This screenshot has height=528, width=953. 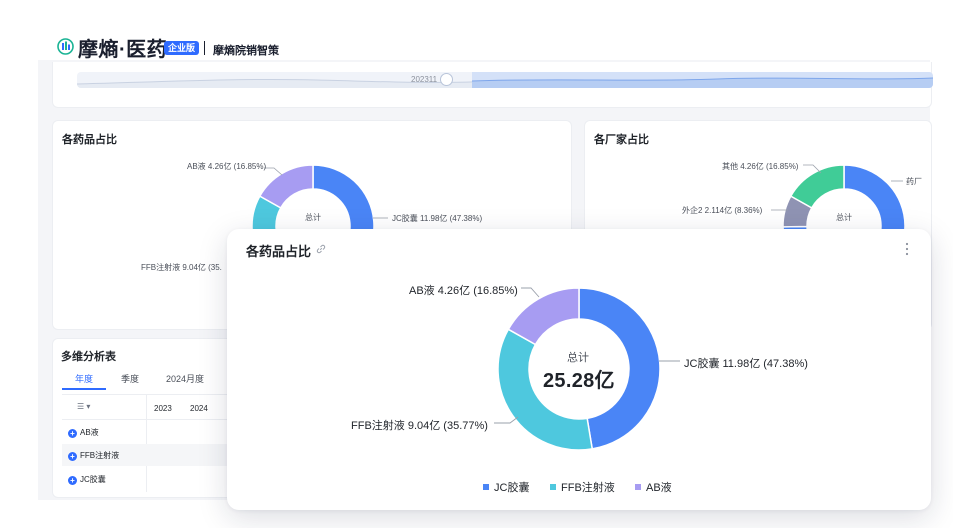 I want to click on timeline-card, so click(x=492, y=85).